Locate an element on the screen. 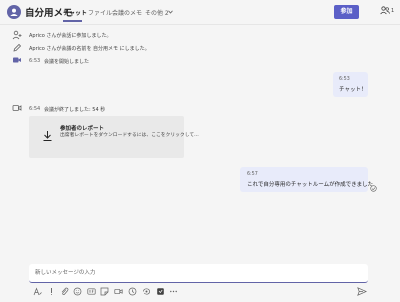 This screenshot has width=400, height=302. system-message-joined: Aprico さんが会話に参加しました。 is located at coordinates (70, 36).